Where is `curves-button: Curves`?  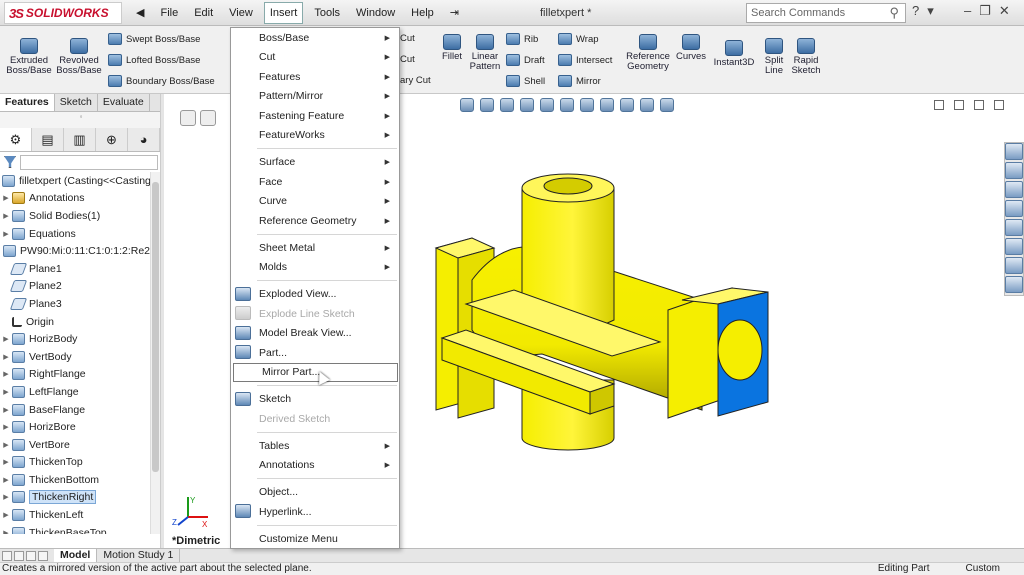 curves-button: Curves is located at coordinates (691, 48).